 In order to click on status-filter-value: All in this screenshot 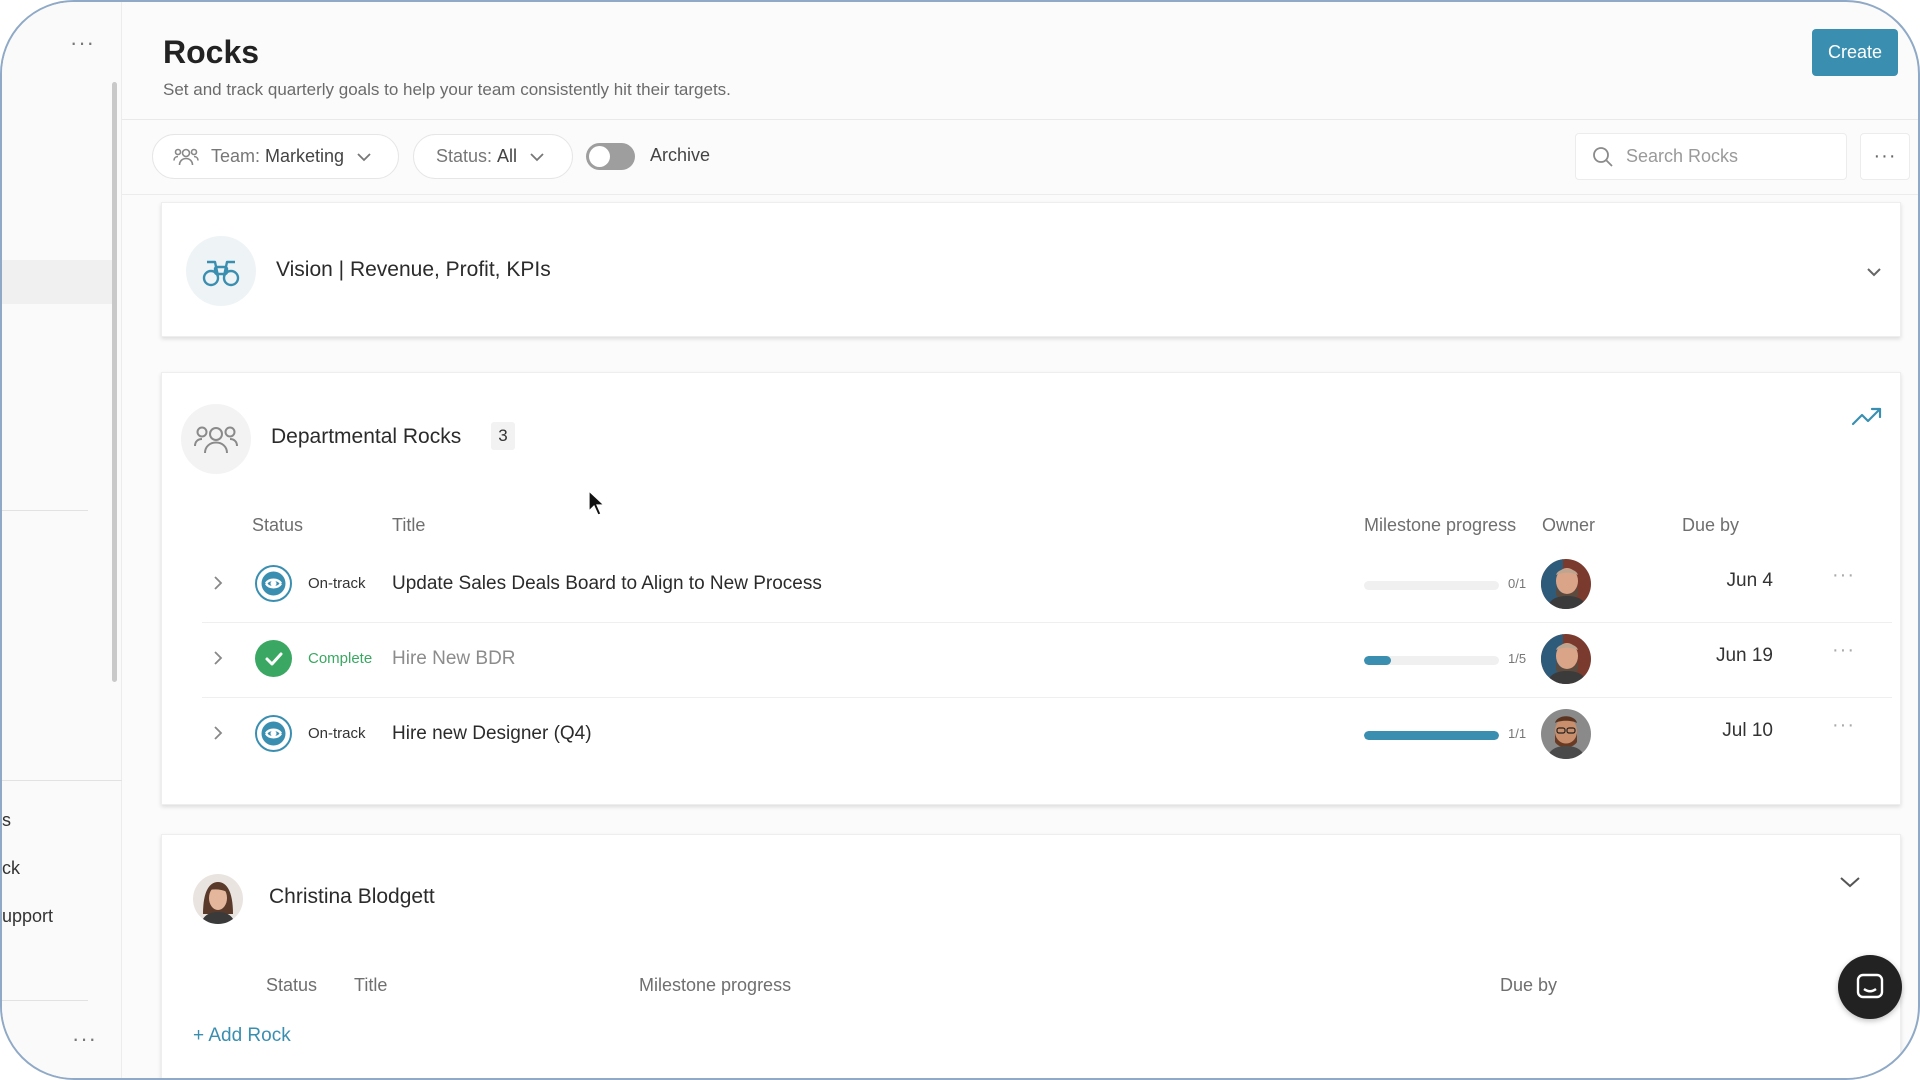, I will do `click(507, 156)`.